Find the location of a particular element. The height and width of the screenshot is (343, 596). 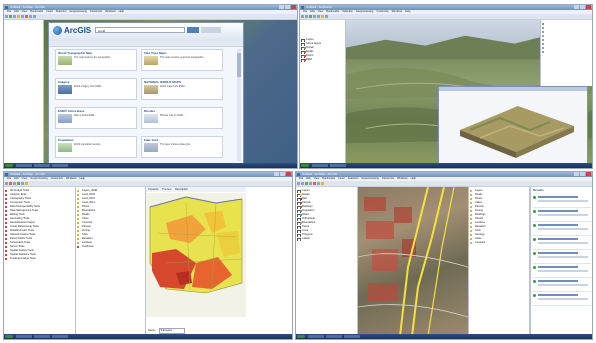

tab-contents: Contents is located at coordinates (153, 189).